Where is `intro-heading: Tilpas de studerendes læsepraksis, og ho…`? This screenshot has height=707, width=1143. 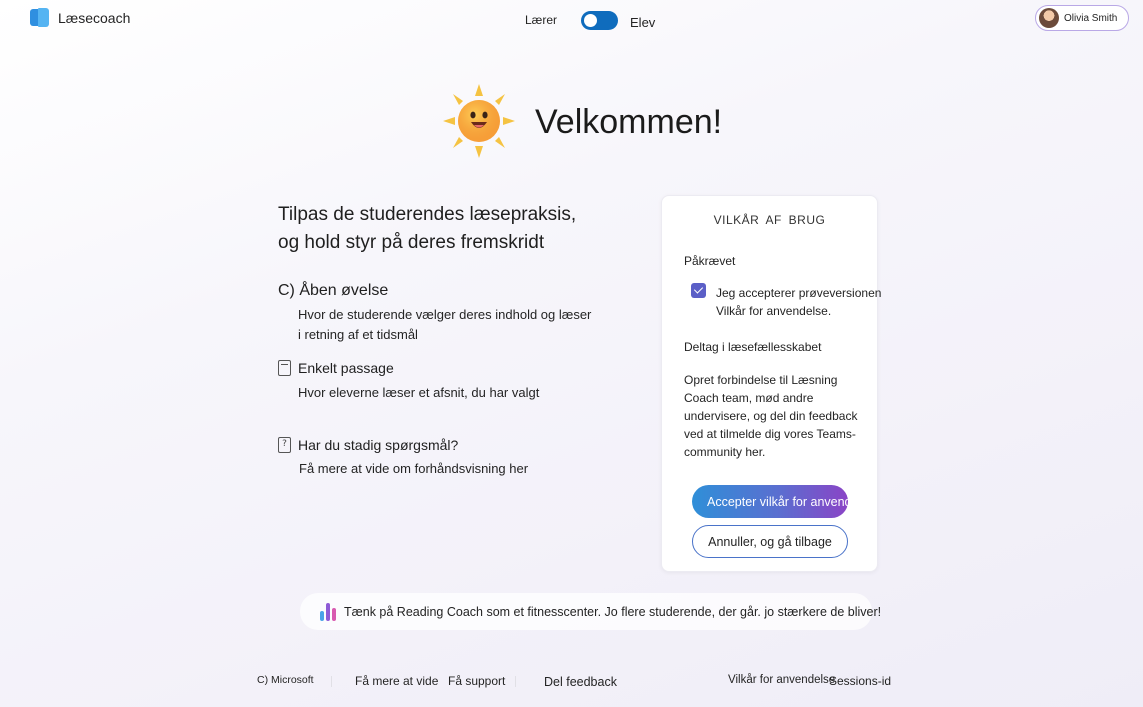 intro-heading: Tilpas de studerendes læsepraksis, og ho… is located at coordinates (427, 229).